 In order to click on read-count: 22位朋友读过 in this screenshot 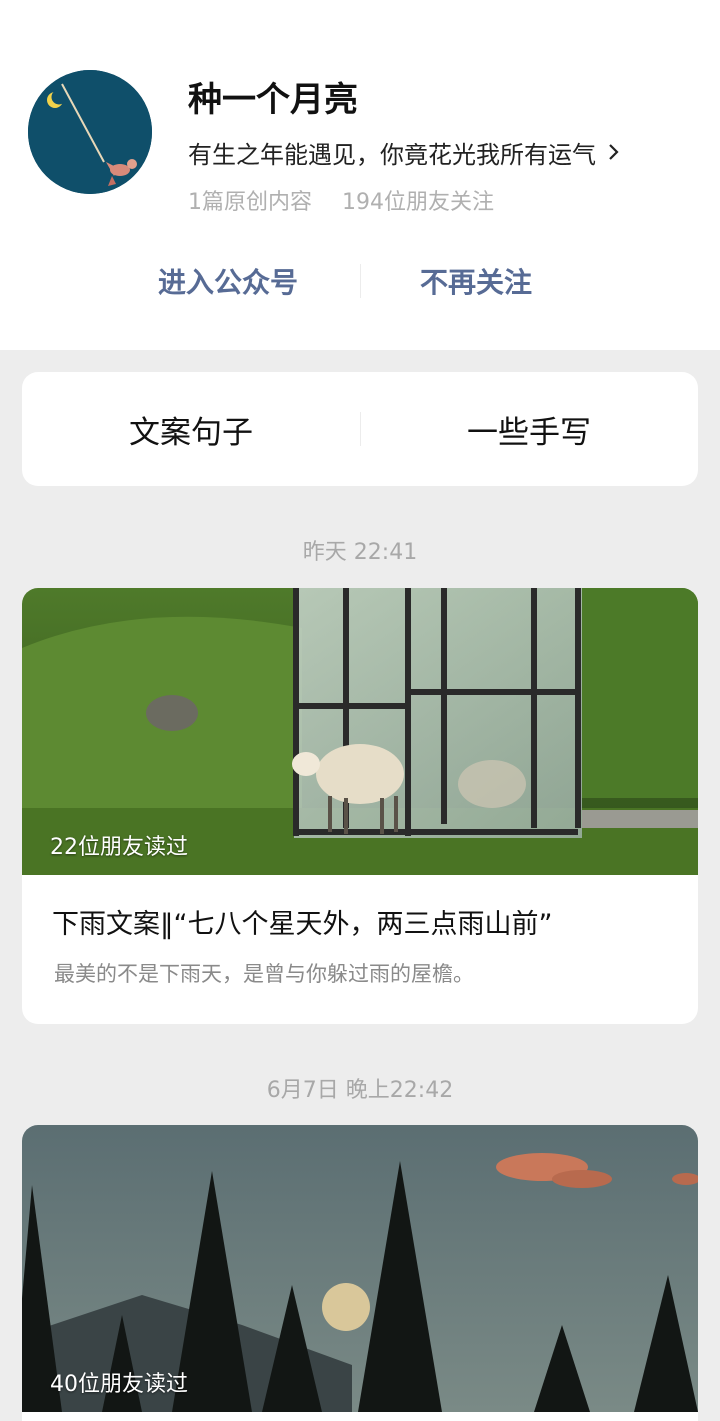, I will do `click(119, 847)`.